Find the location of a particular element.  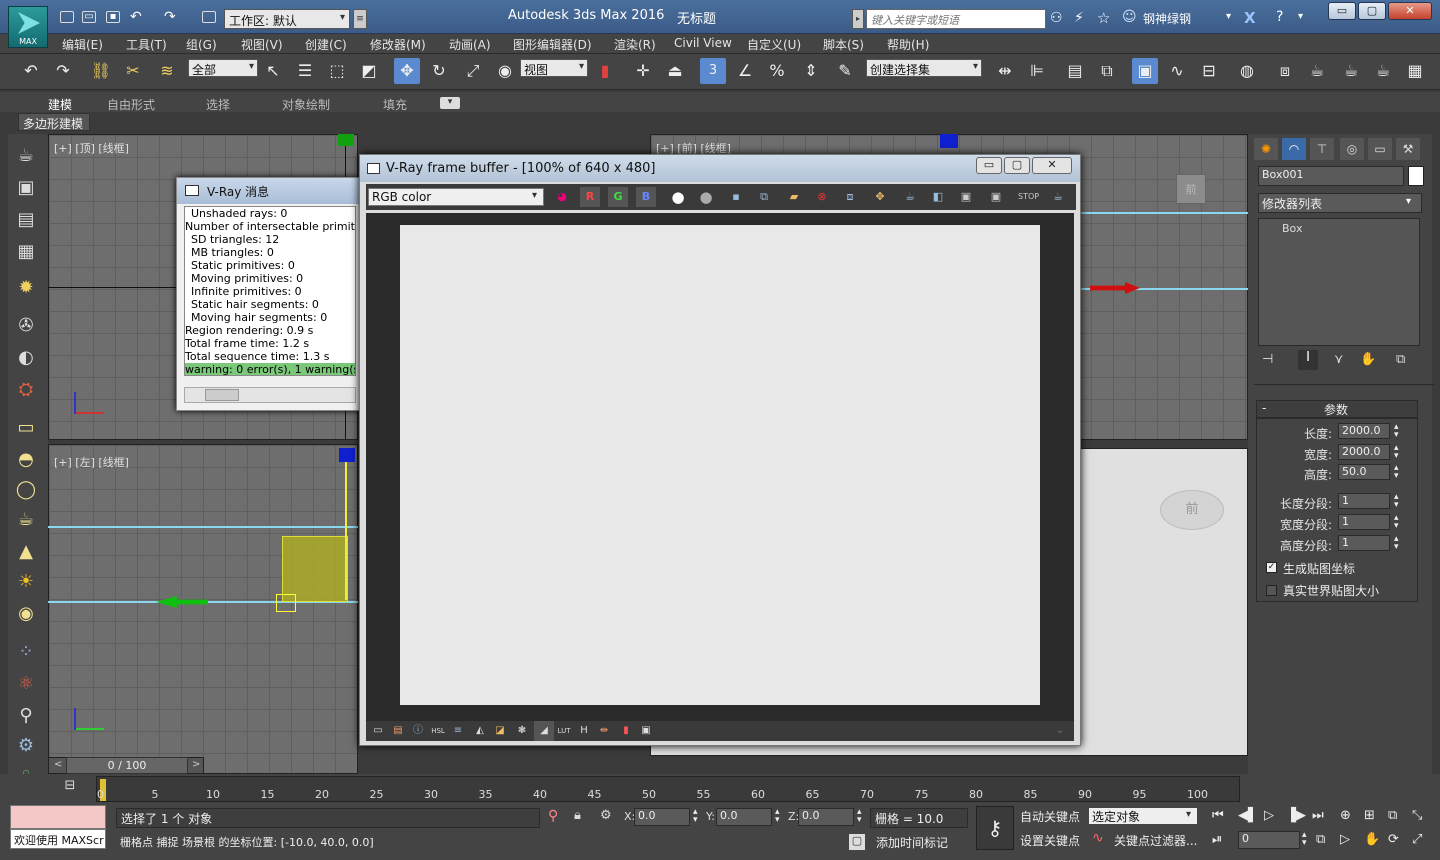

set-key-icon: ⚷ is located at coordinates (995, 828).